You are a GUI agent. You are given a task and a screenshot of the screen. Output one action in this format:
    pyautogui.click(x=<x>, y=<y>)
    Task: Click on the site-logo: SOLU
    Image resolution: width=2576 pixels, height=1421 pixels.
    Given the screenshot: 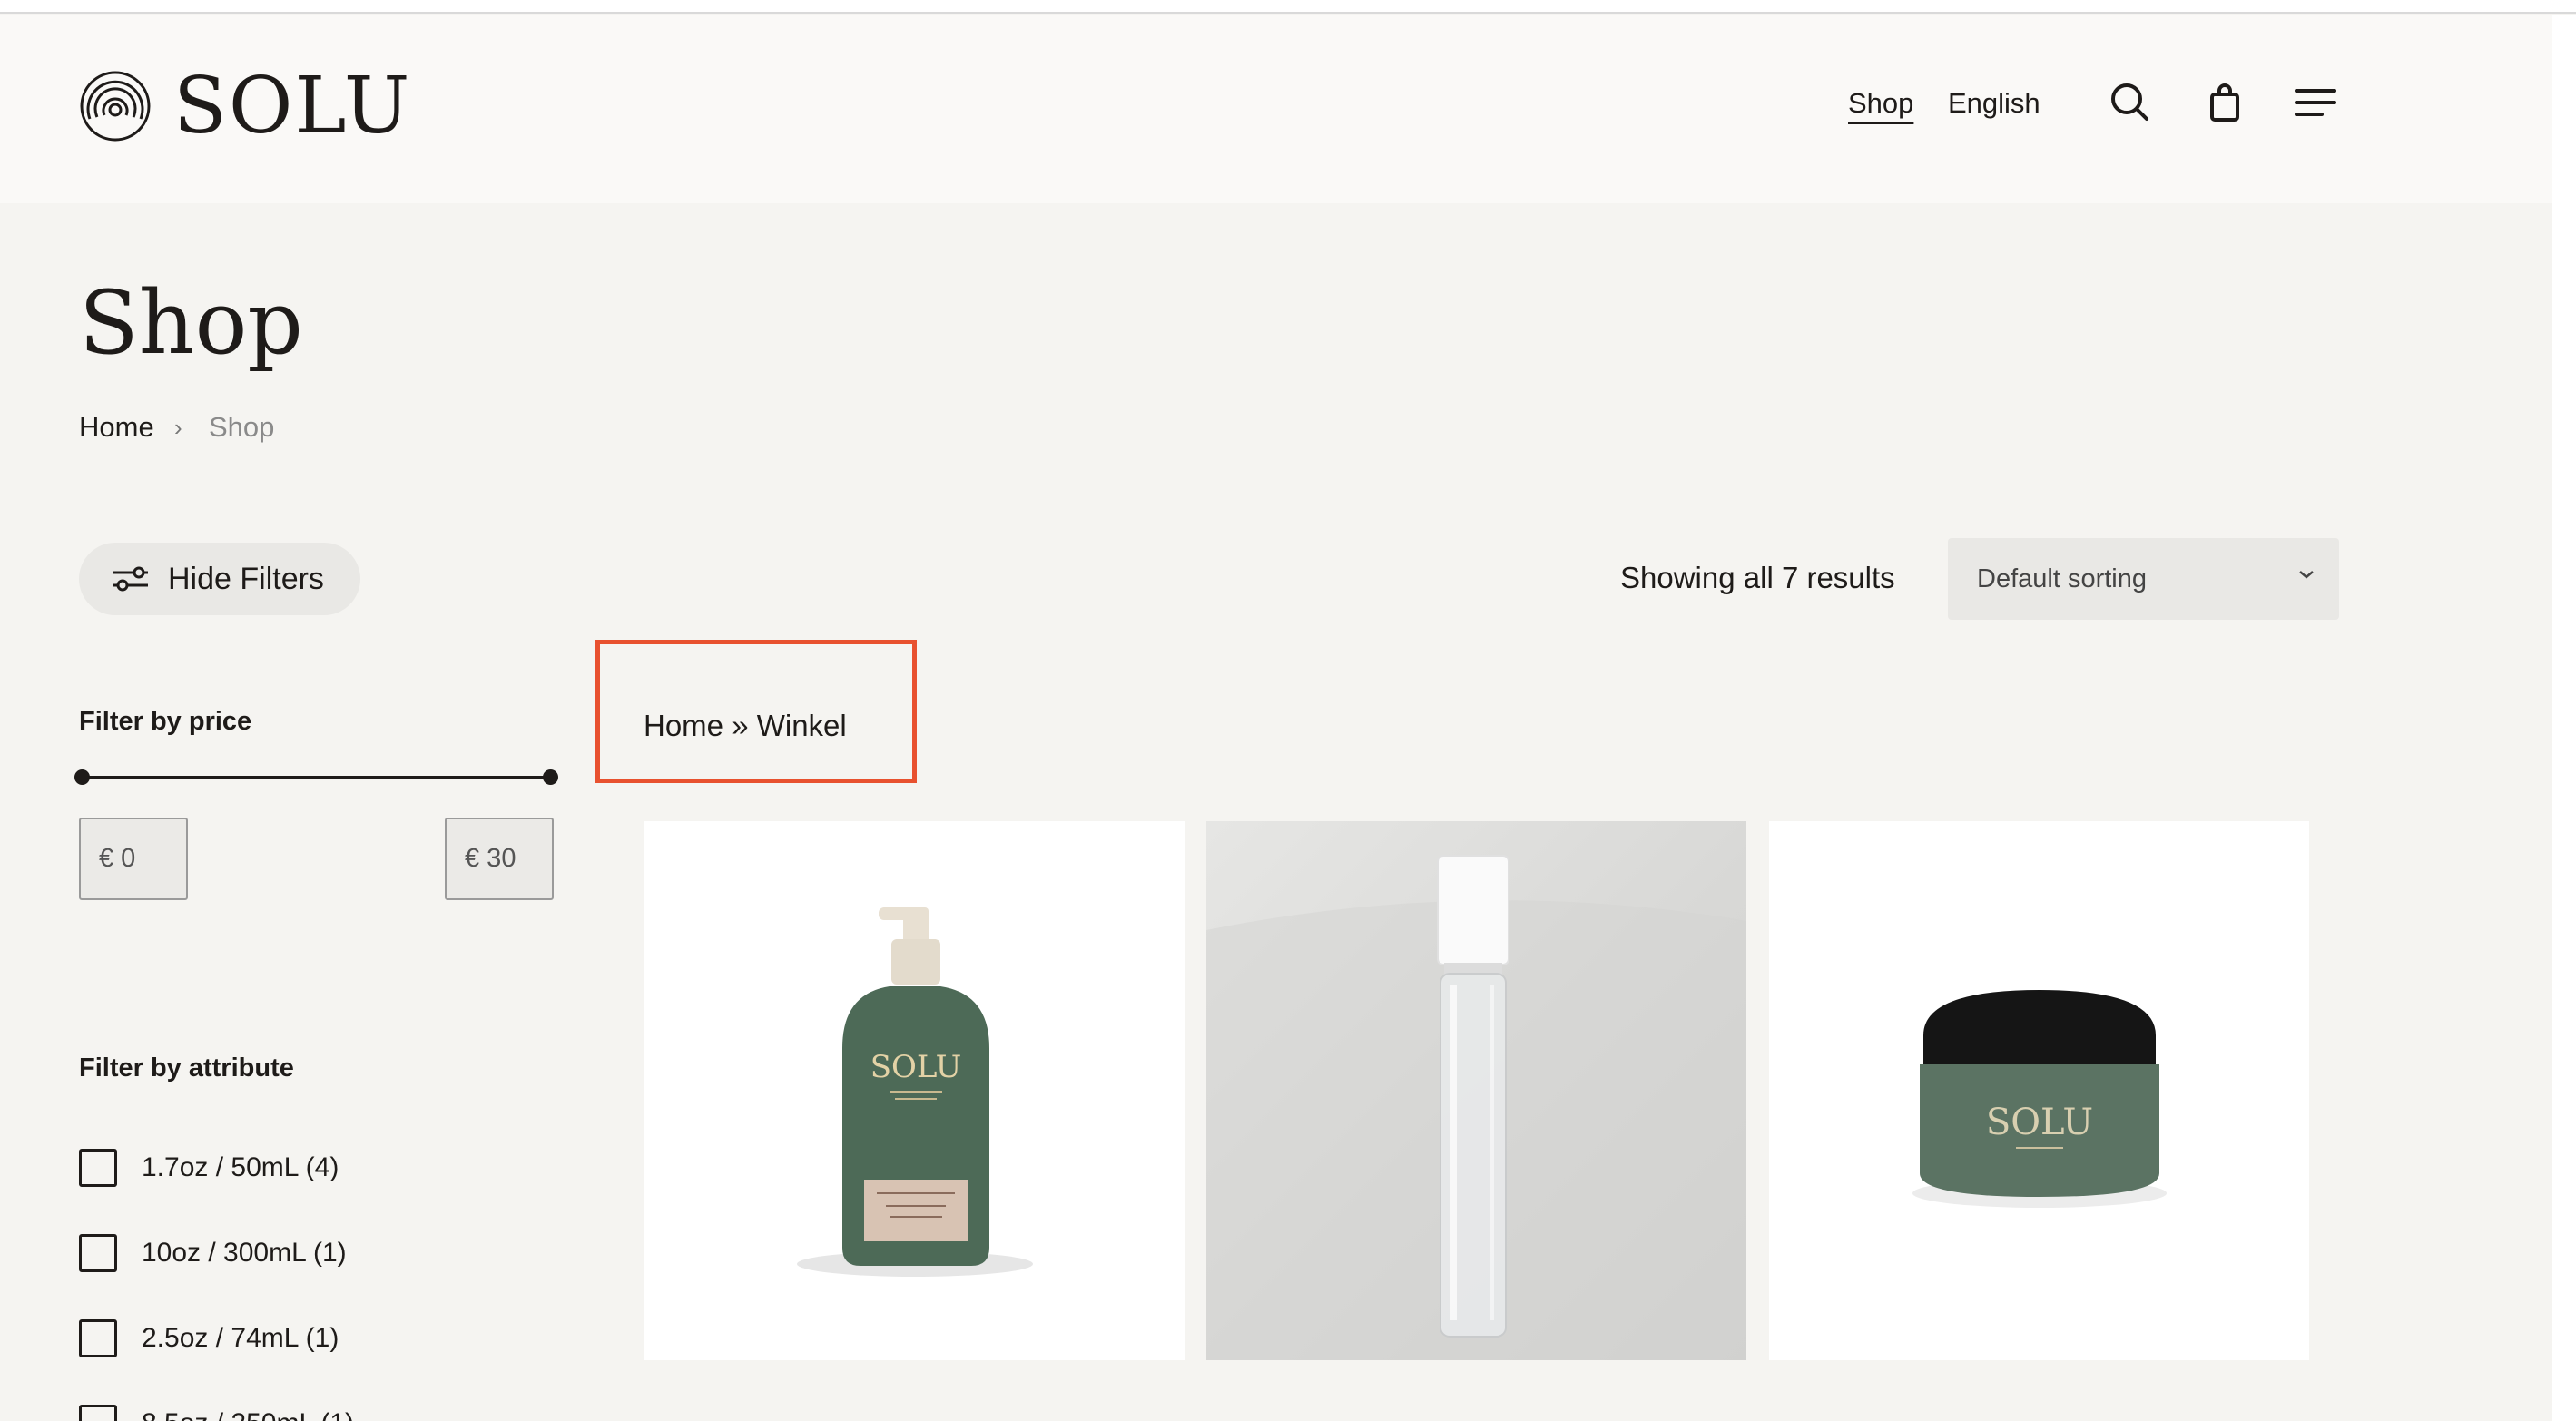 What is the action you would take?
    pyautogui.click(x=245, y=106)
    